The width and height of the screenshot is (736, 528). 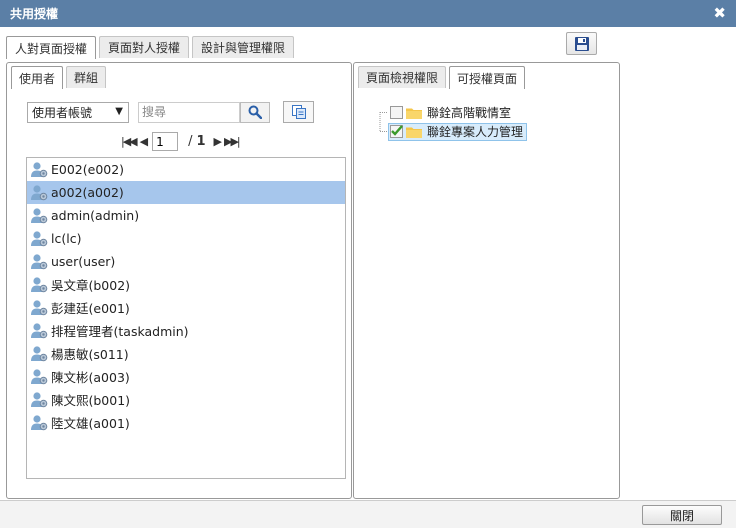 I want to click on user-list-item: 排程管理者(taskadmin), so click(x=186, y=330).